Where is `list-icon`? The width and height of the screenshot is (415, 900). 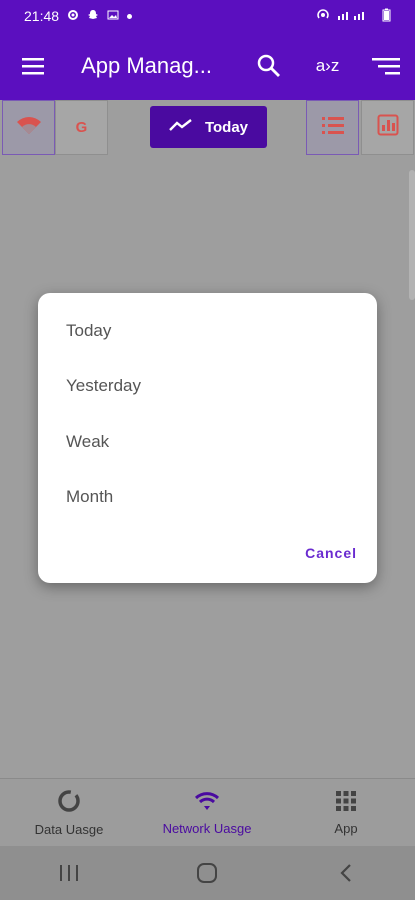 list-icon is located at coordinates (333, 127).